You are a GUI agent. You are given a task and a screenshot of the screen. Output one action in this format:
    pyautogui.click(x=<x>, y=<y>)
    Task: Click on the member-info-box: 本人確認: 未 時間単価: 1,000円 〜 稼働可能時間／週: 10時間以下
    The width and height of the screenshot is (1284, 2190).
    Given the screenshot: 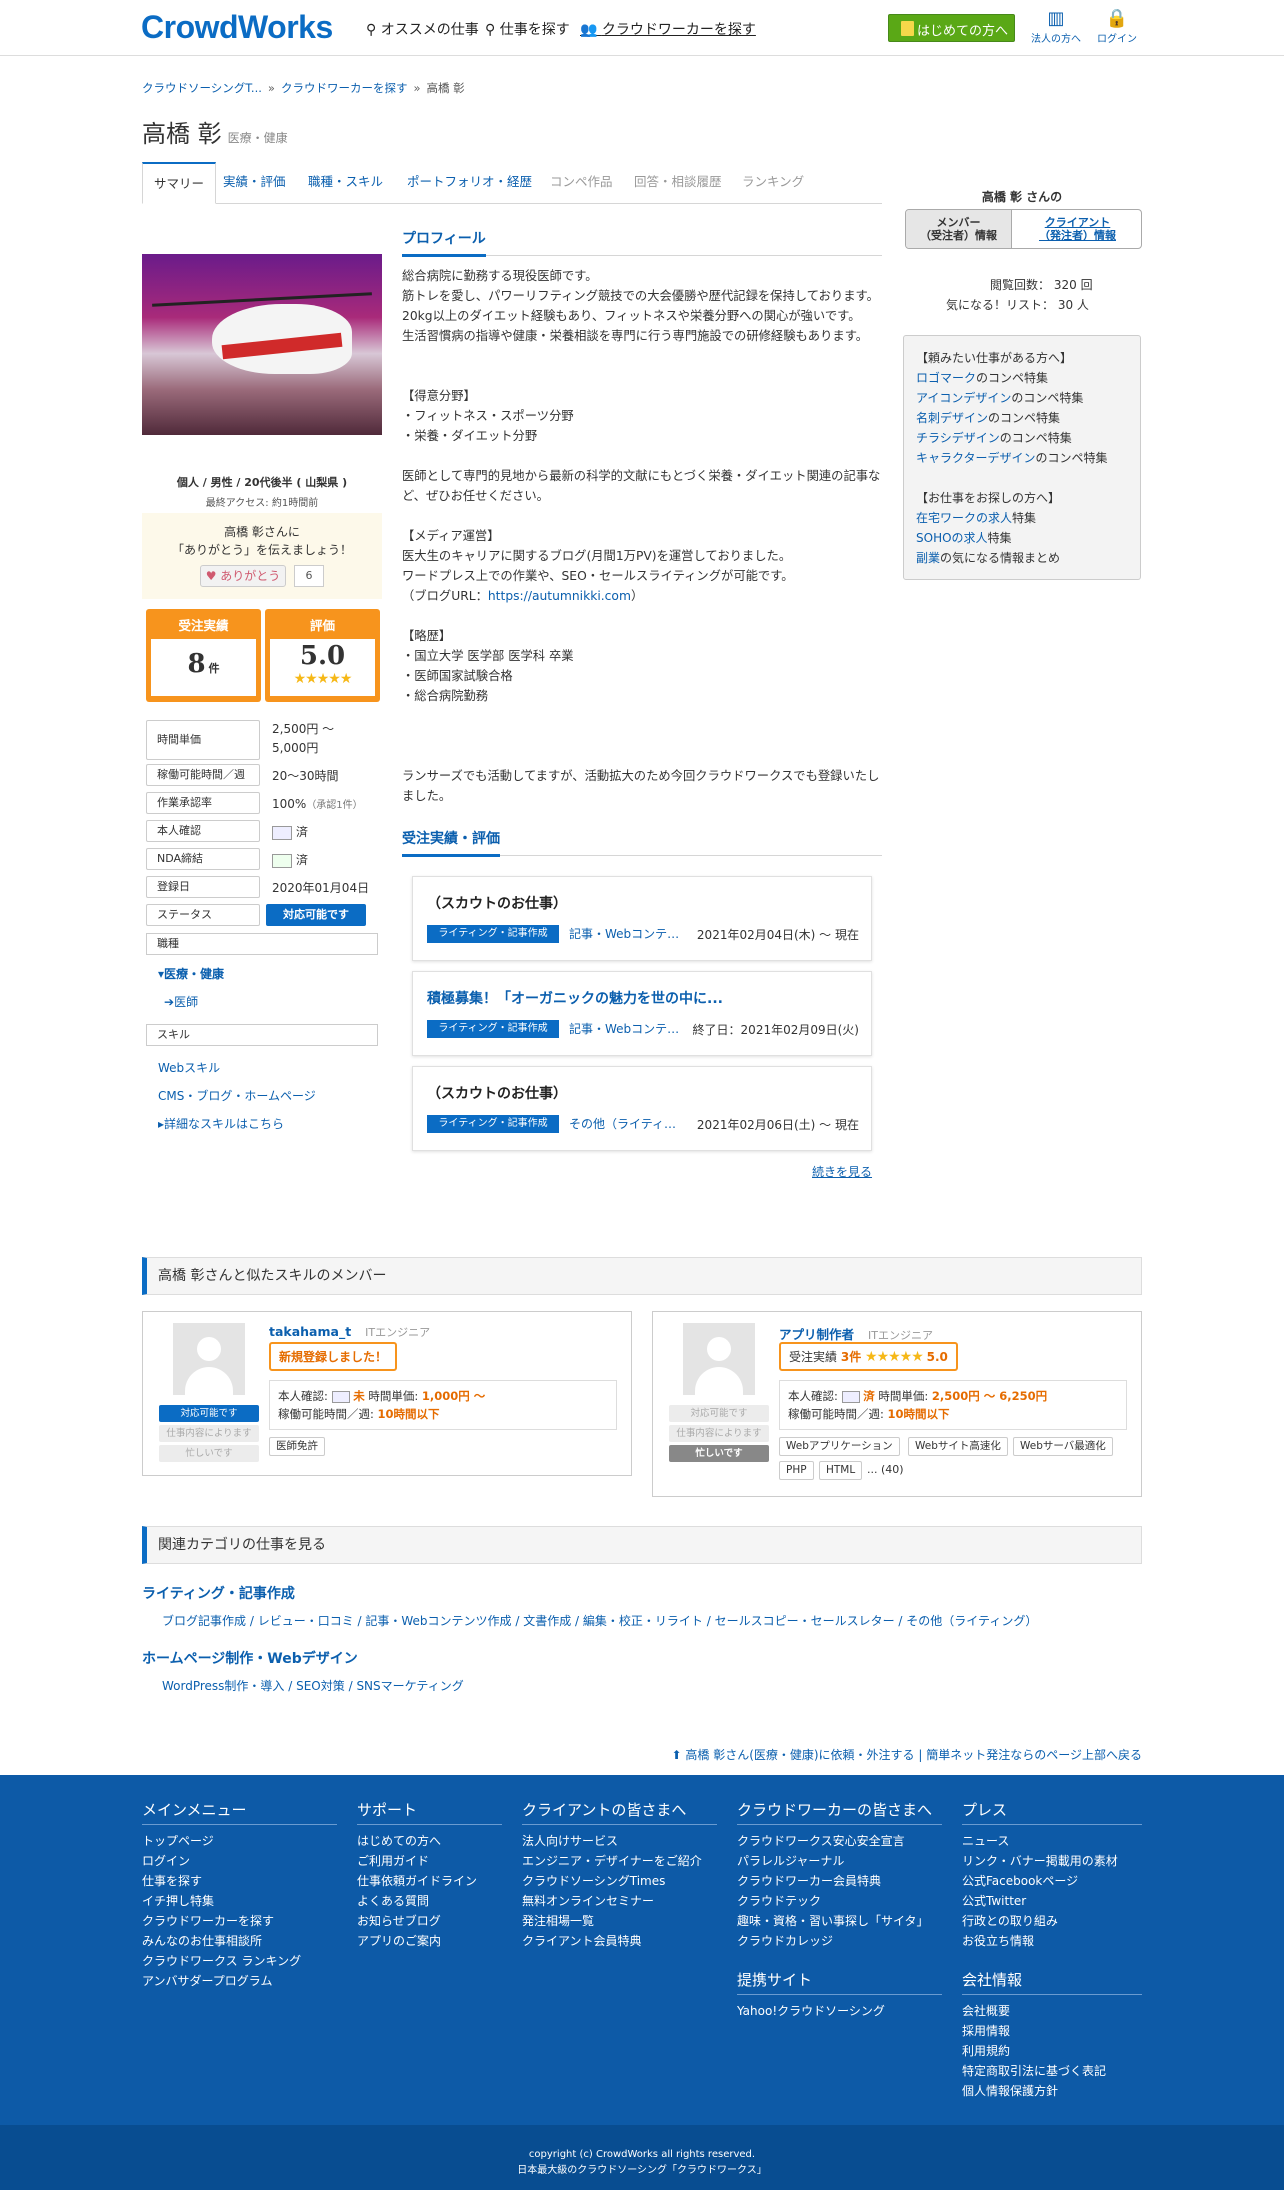 What is the action you would take?
    pyautogui.click(x=443, y=1405)
    